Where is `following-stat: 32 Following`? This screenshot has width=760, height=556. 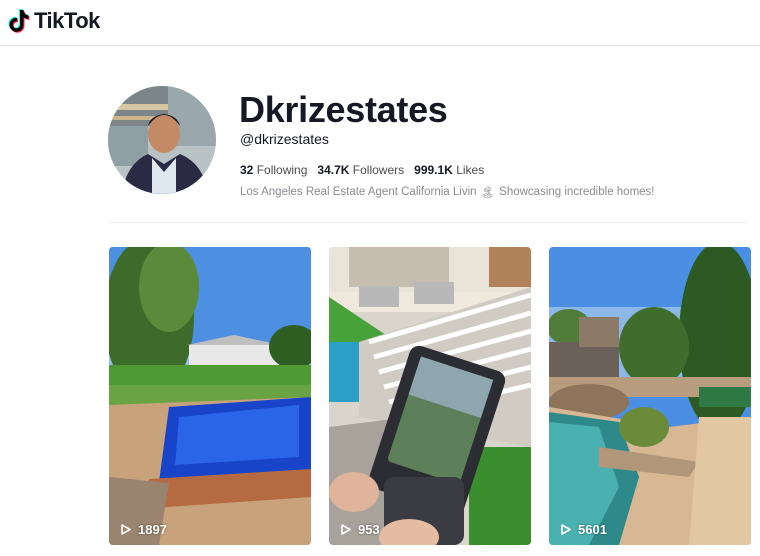 following-stat: 32 Following is located at coordinates (273, 170).